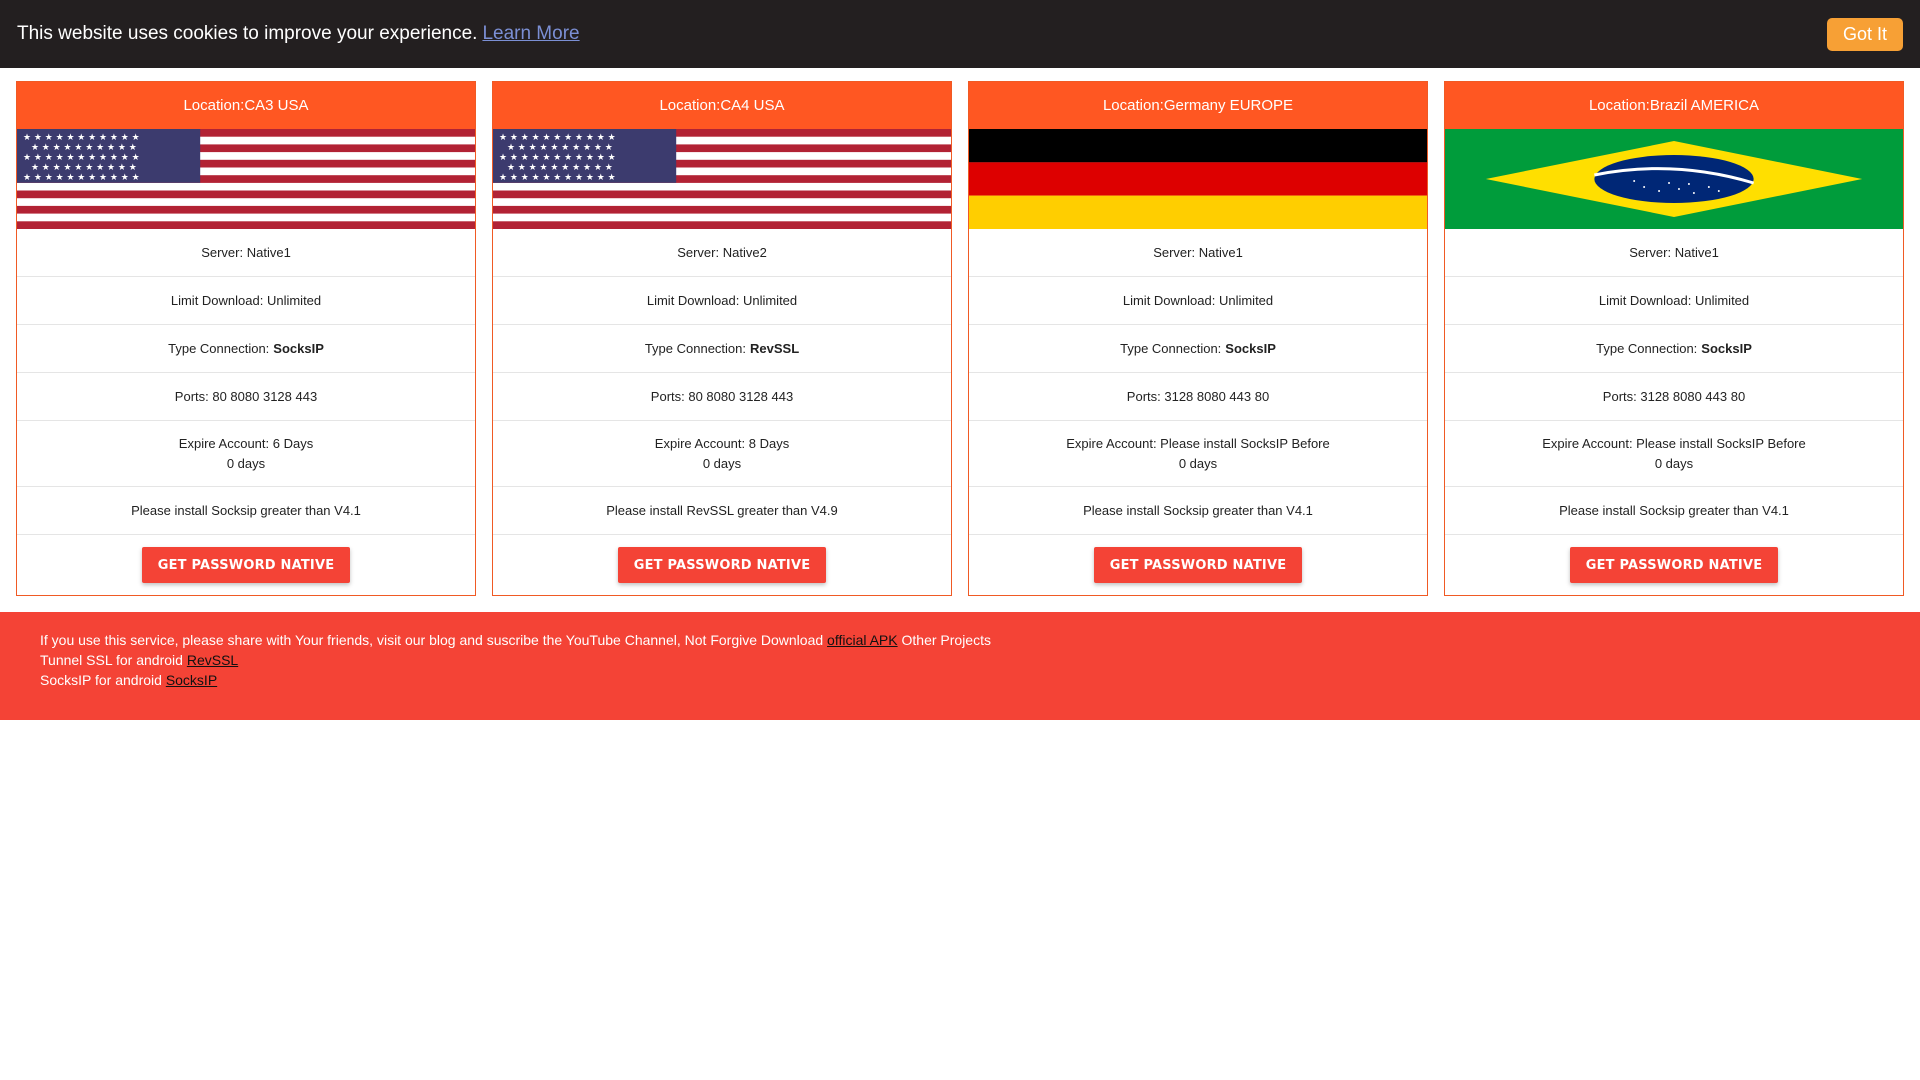  I want to click on brazil-flag-icon, so click(1674, 179).